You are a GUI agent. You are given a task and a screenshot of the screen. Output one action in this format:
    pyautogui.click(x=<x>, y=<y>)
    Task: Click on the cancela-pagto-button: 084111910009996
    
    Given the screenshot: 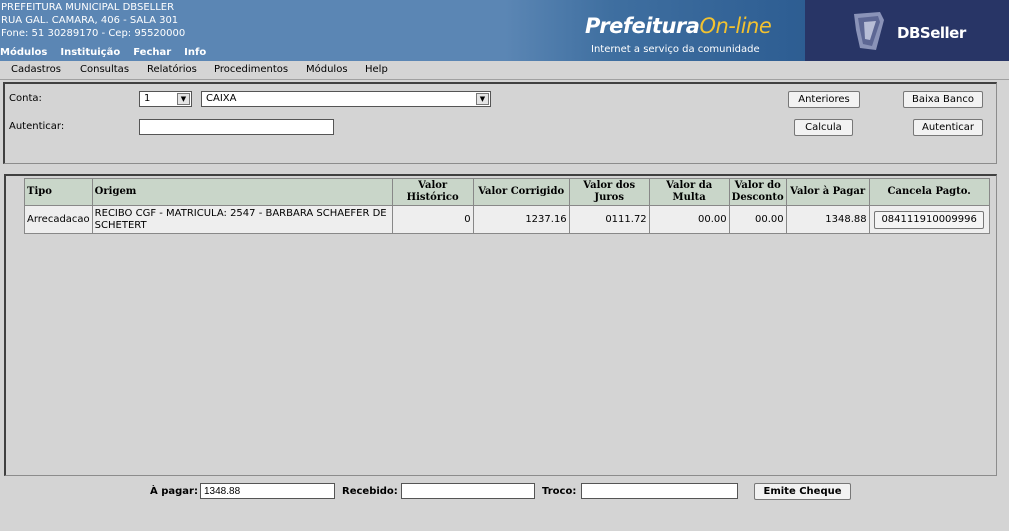 What is the action you would take?
    pyautogui.click(x=929, y=219)
    